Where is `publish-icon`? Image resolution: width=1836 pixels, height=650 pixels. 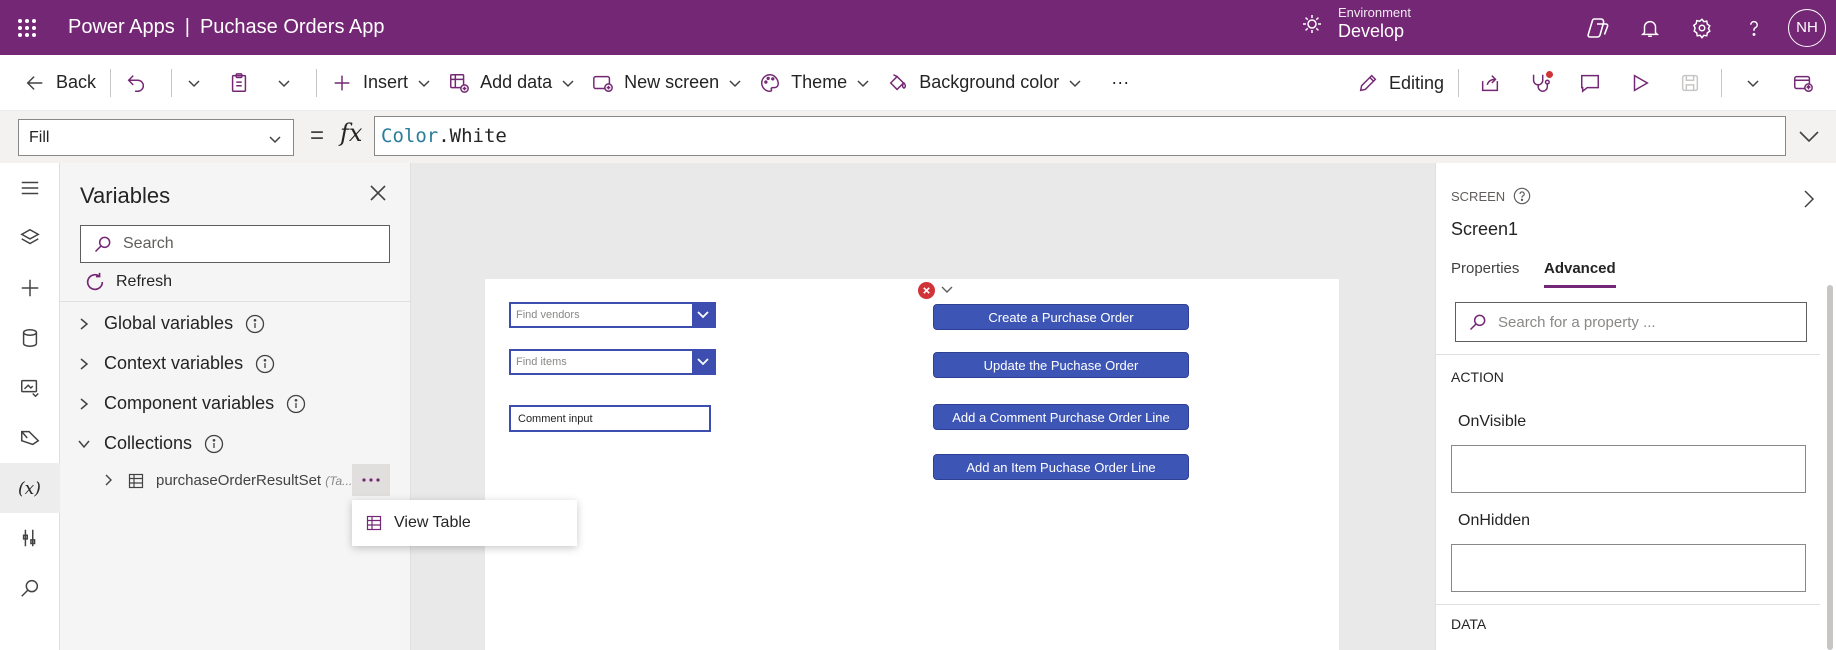 publish-icon is located at coordinates (1803, 83).